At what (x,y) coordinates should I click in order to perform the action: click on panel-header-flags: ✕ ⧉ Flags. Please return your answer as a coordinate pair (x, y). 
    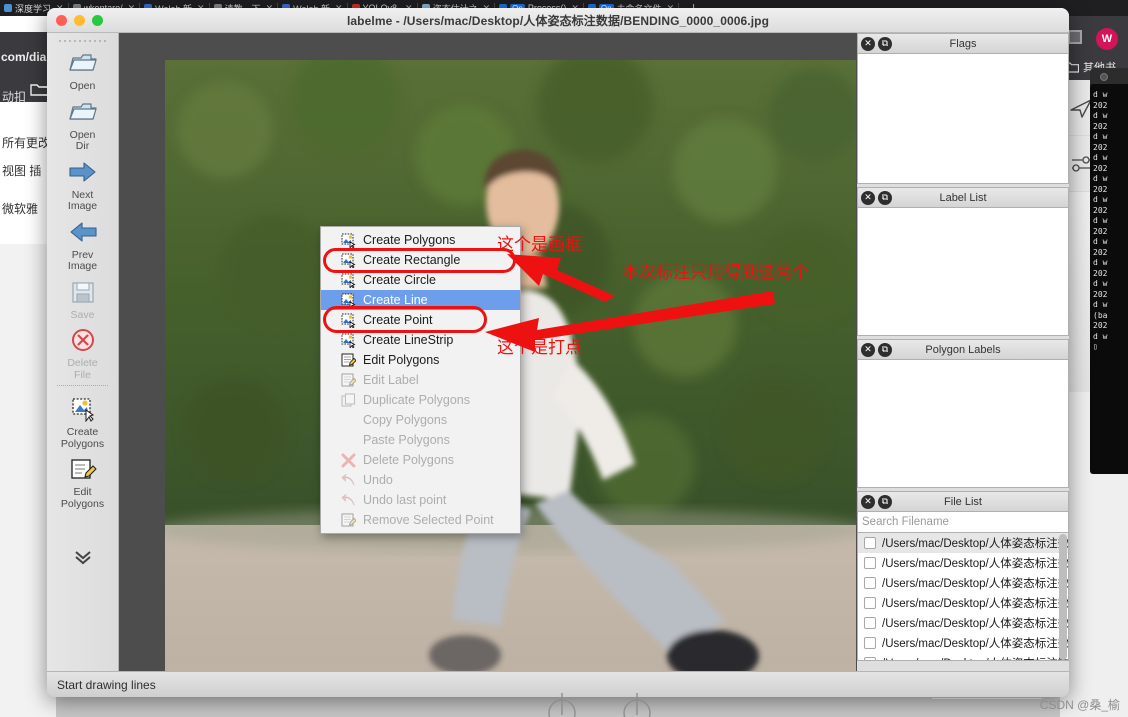
    Looking at the image, I should click on (963, 43).